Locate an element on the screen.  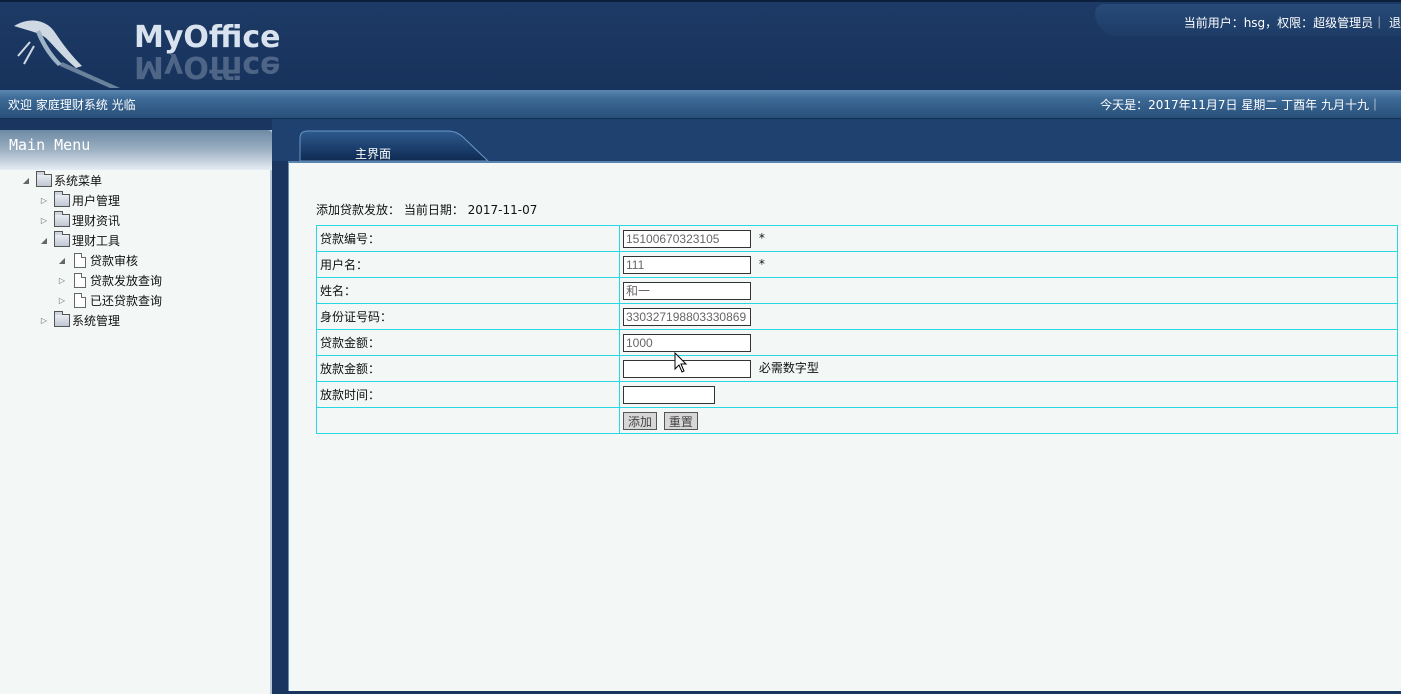
field-label: 用户名： is located at coordinates (468, 264).